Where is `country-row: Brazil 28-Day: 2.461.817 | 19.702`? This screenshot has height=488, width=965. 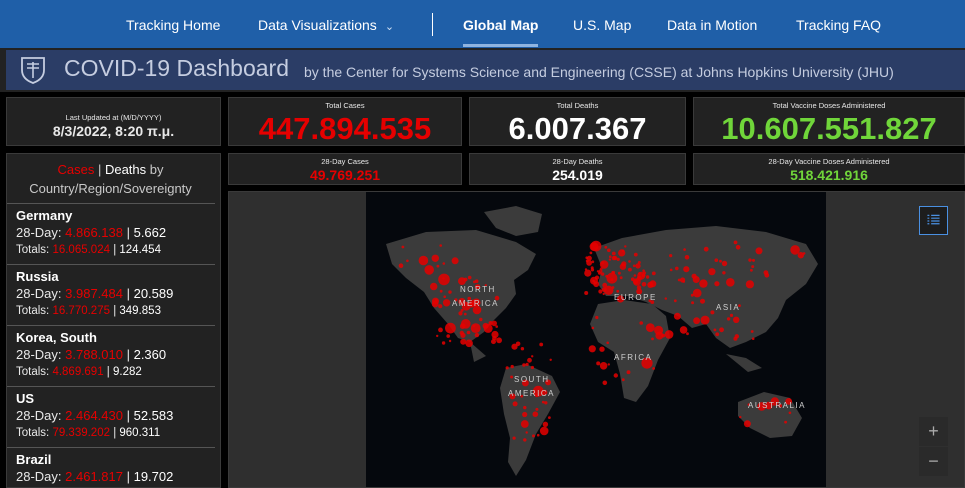 country-row: Brazil 28-Day: 2.461.817 | 19.702 is located at coordinates (111, 467).